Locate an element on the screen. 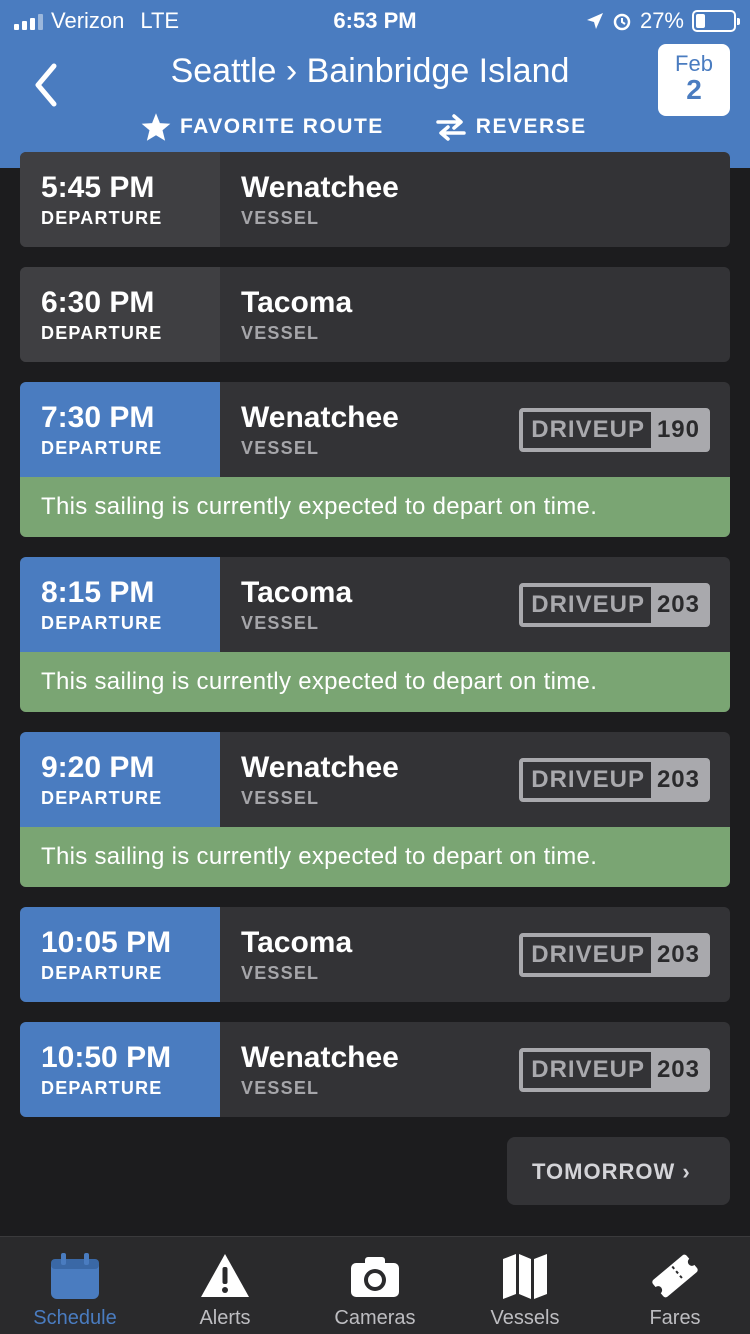 Image resolution: width=750 pixels, height=1334 pixels. driveup-badge: DRIVEUP 190 is located at coordinates (614, 430).